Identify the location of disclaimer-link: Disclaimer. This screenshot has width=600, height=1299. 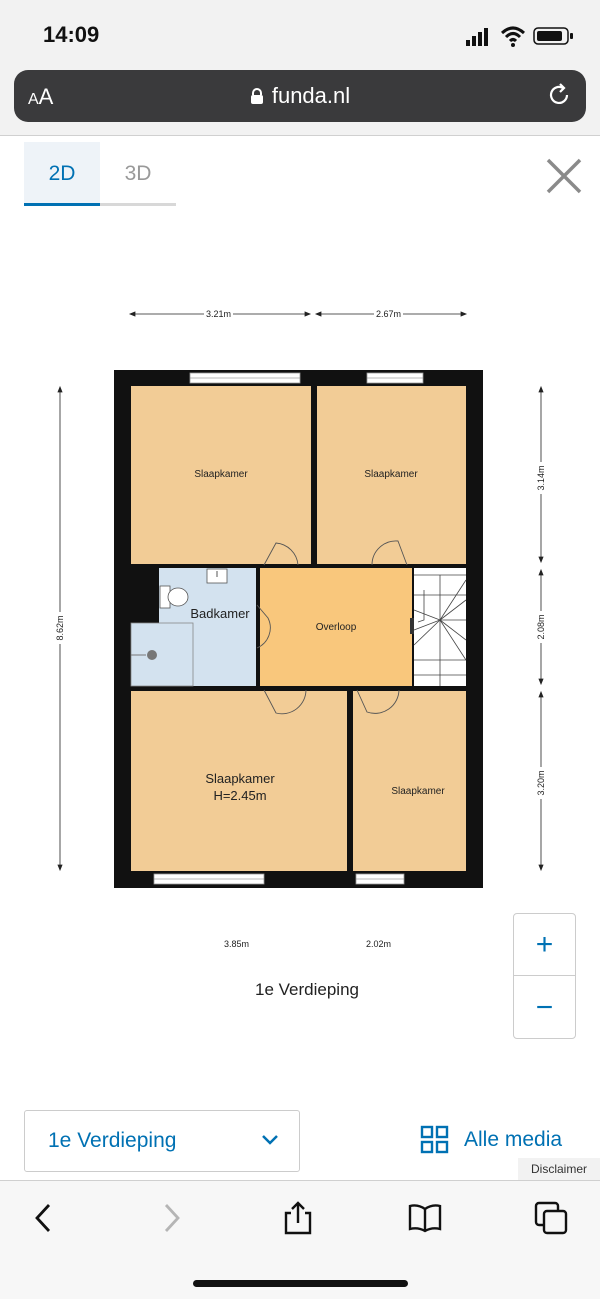
(559, 1169).